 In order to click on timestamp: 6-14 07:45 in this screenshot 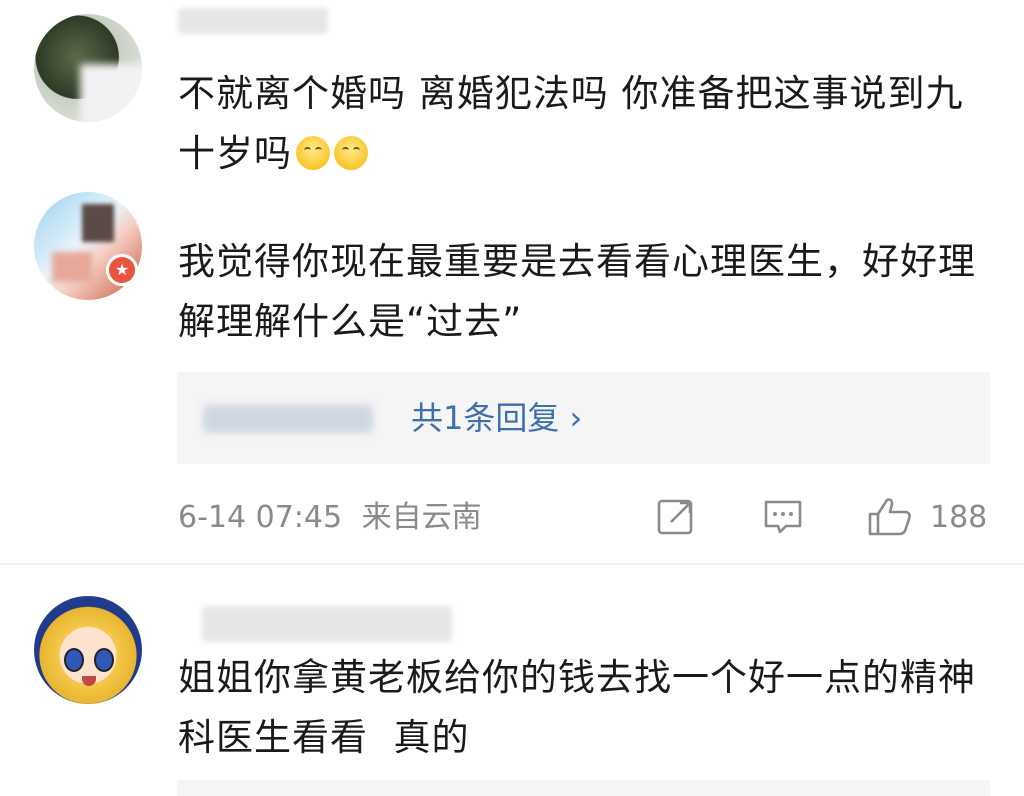, I will do `click(260, 517)`.